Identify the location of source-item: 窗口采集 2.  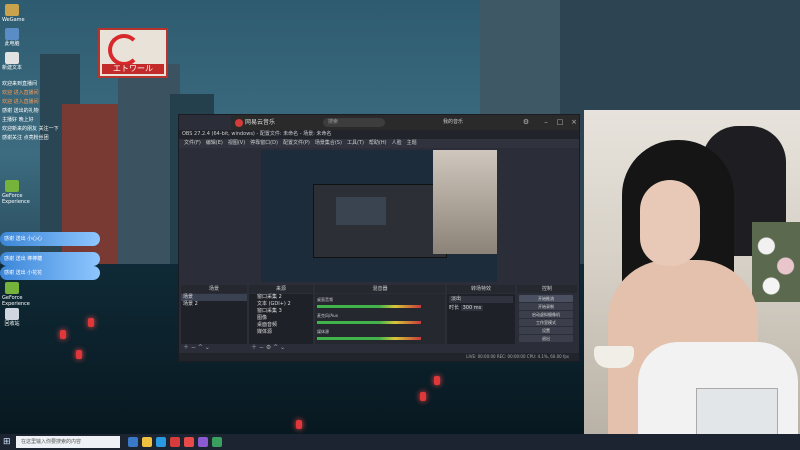
(281, 297).